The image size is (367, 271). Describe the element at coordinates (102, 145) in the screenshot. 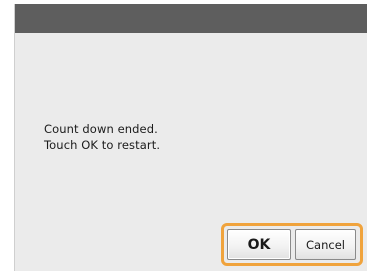

I see `message-line-2: Touch OK to restart.` at that location.